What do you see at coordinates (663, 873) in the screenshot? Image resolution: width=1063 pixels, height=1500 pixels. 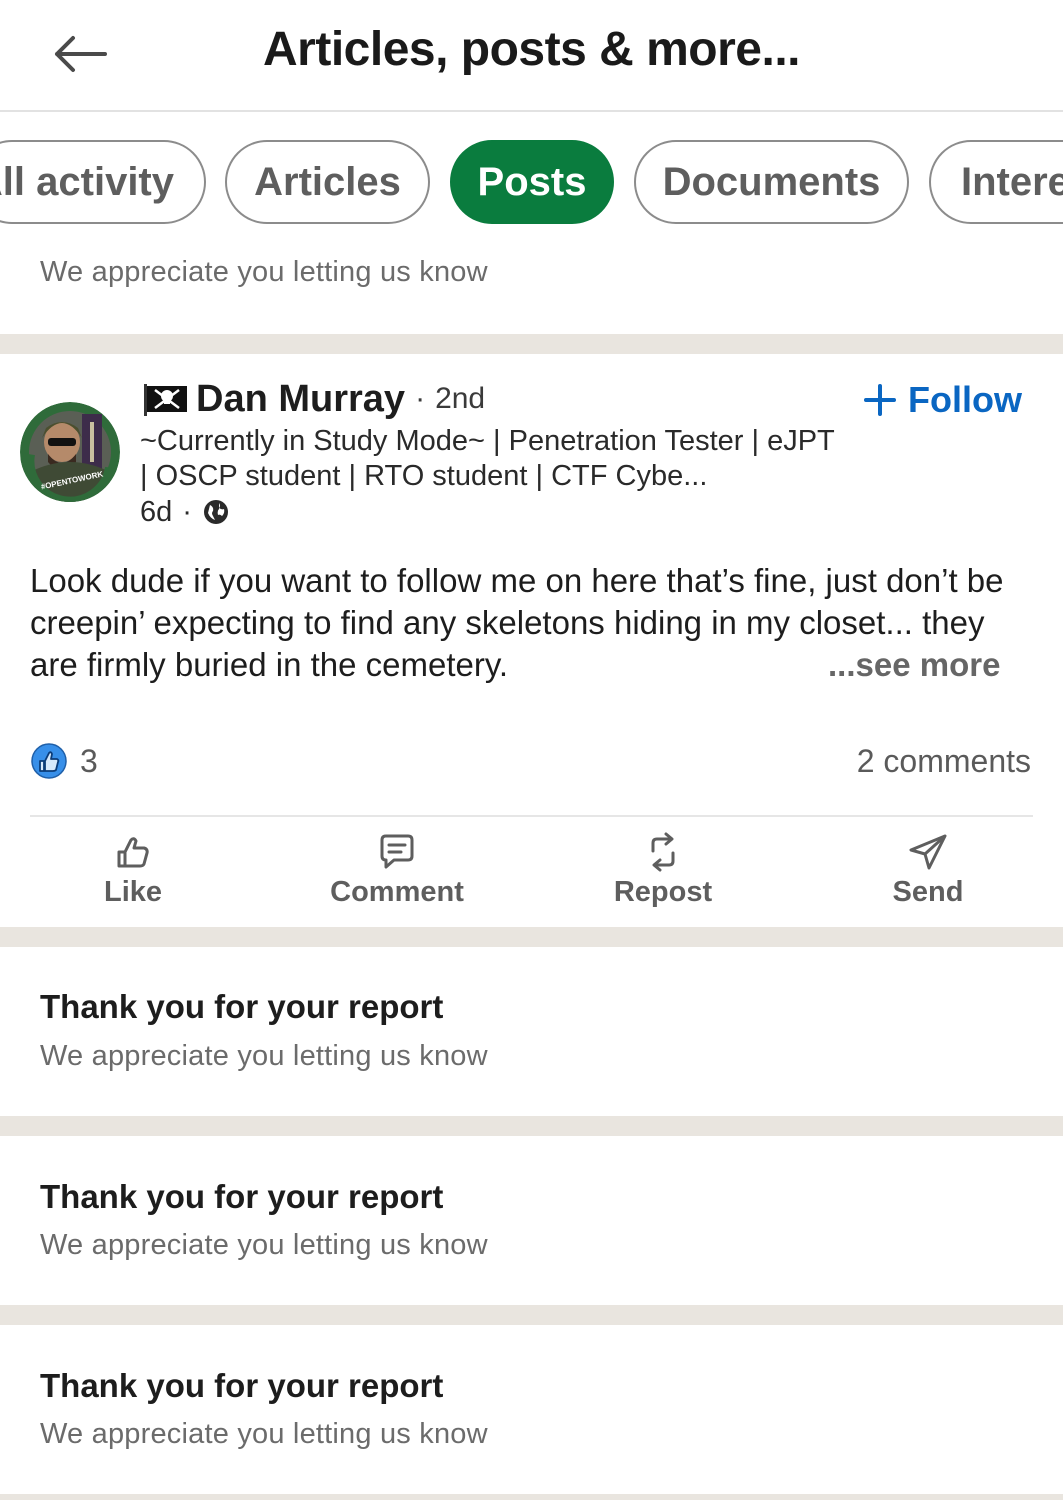 I see `repost-button: Repost` at bounding box center [663, 873].